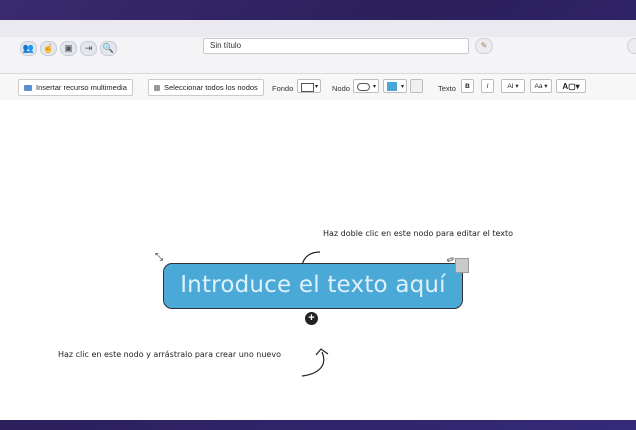 The height and width of the screenshot is (430, 636). Describe the element at coordinates (311, 318) in the screenshot. I see `add-child-node-icon: +` at that location.